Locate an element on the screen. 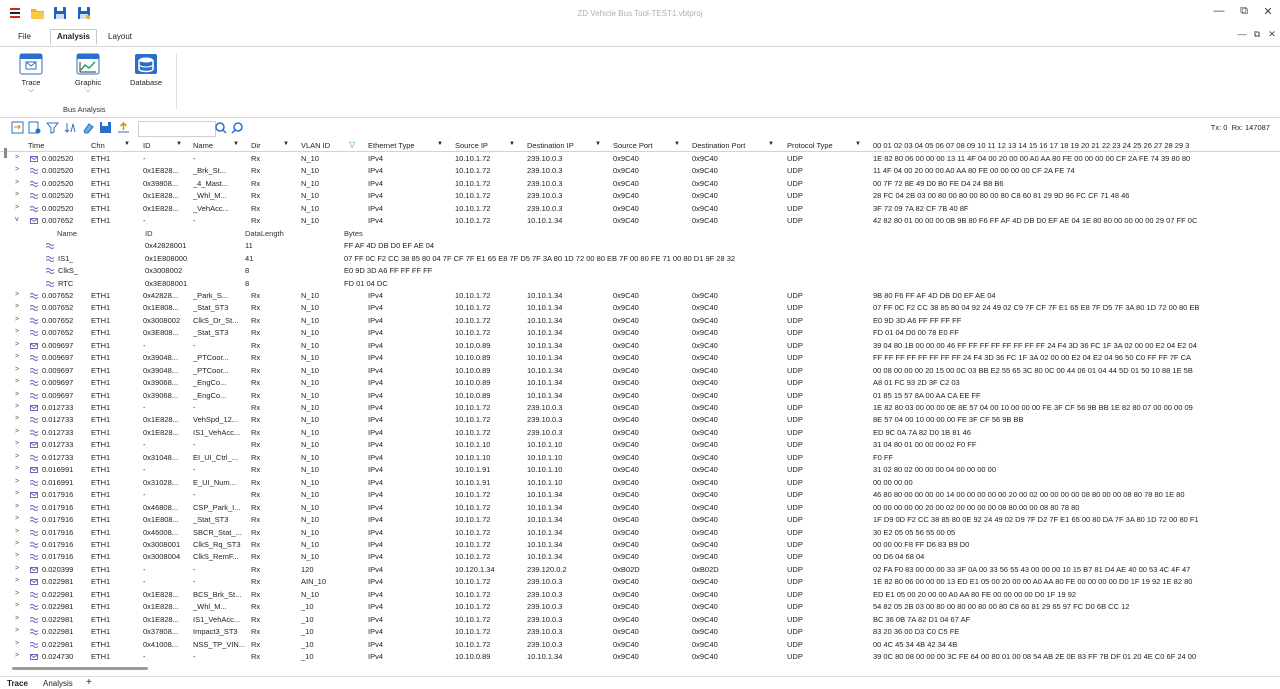 This screenshot has width=1280, height=689. search-prev-icon is located at coordinates (237, 127).